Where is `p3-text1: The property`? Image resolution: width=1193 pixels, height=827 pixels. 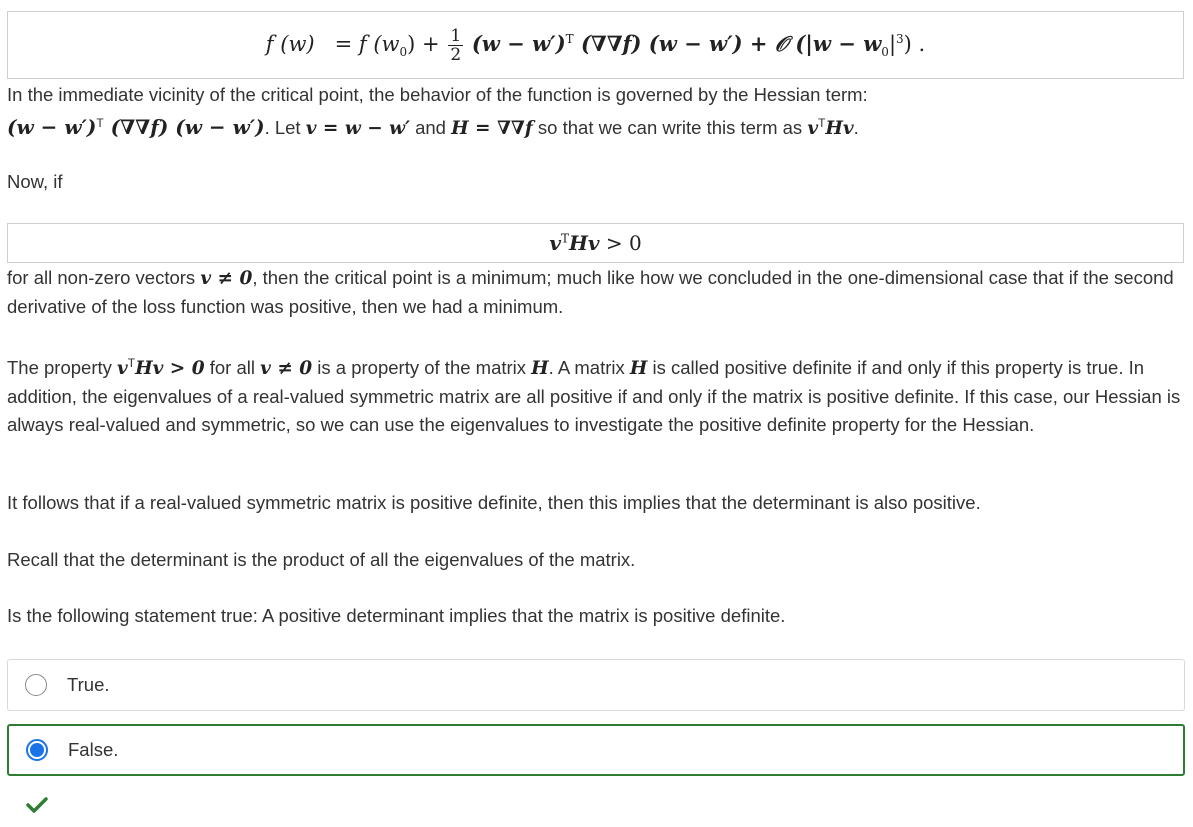
p3-text1: The property is located at coordinates (62, 368).